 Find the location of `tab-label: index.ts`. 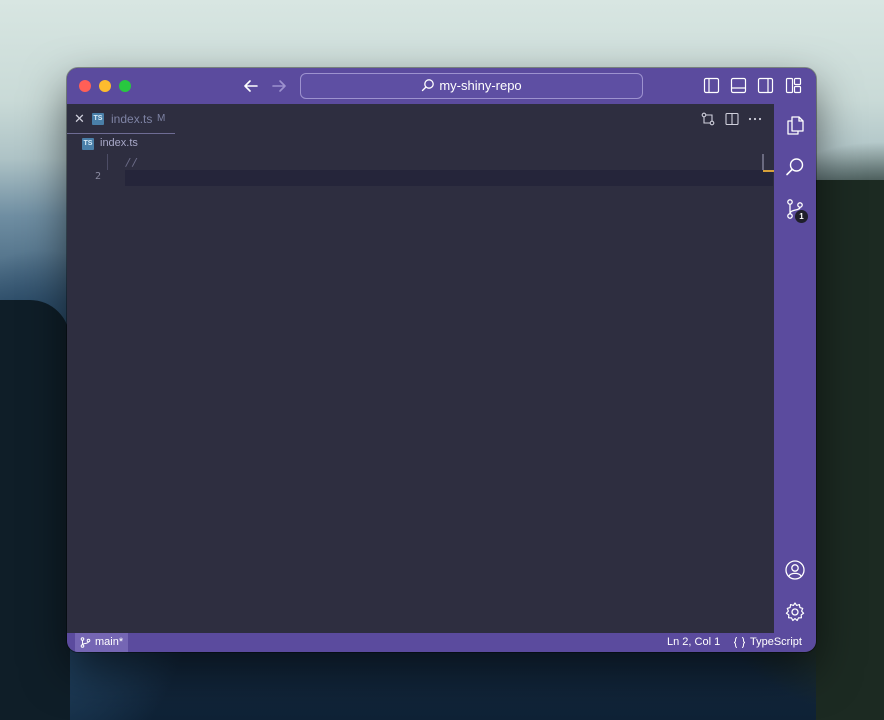

tab-label: index.ts is located at coordinates (132, 119).